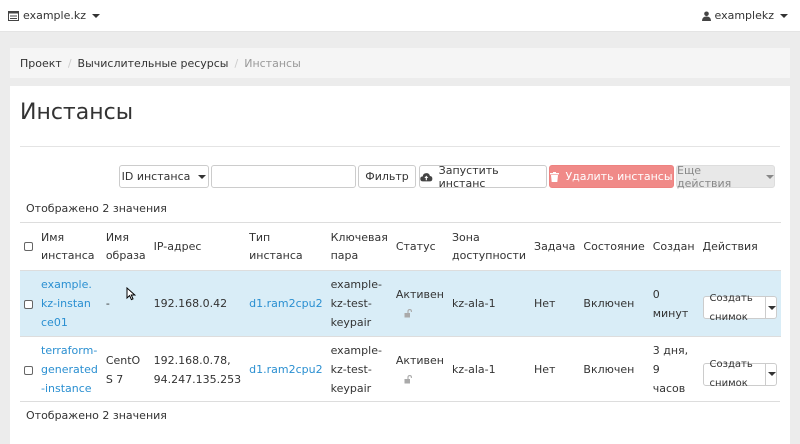 This screenshot has height=444, width=800. I want to click on instance-name-cell: example. kz-instan ce01, so click(69, 303).